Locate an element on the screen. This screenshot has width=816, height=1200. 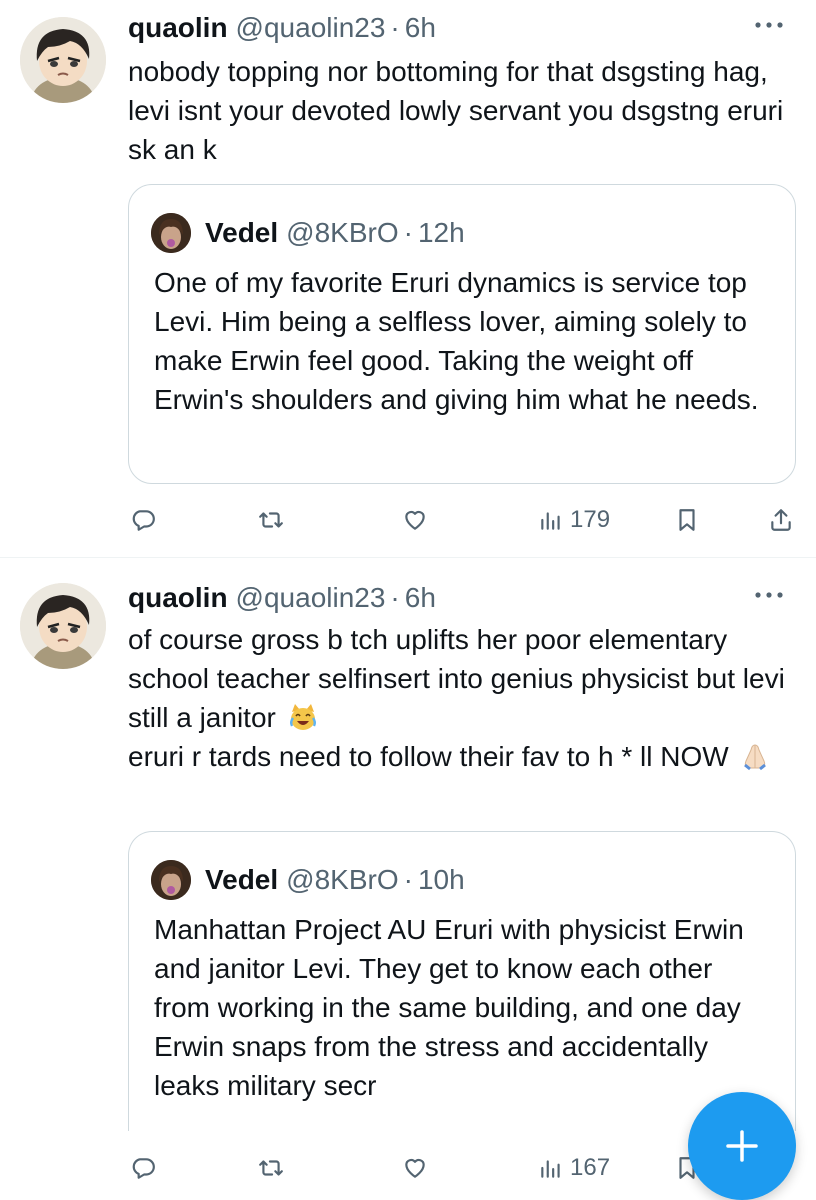
plus-icon is located at coordinates (742, 1146).